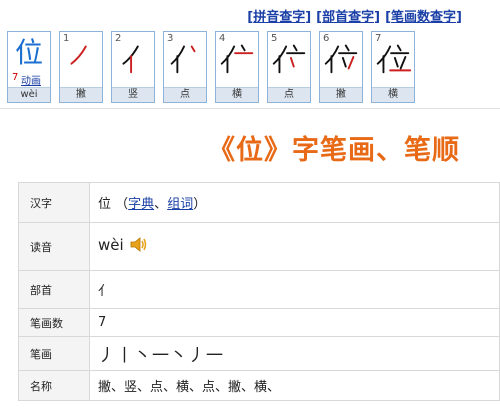 This screenshot has width=500, height=416. I want to click on table-row: 笔画数 7, so click(259, 322).